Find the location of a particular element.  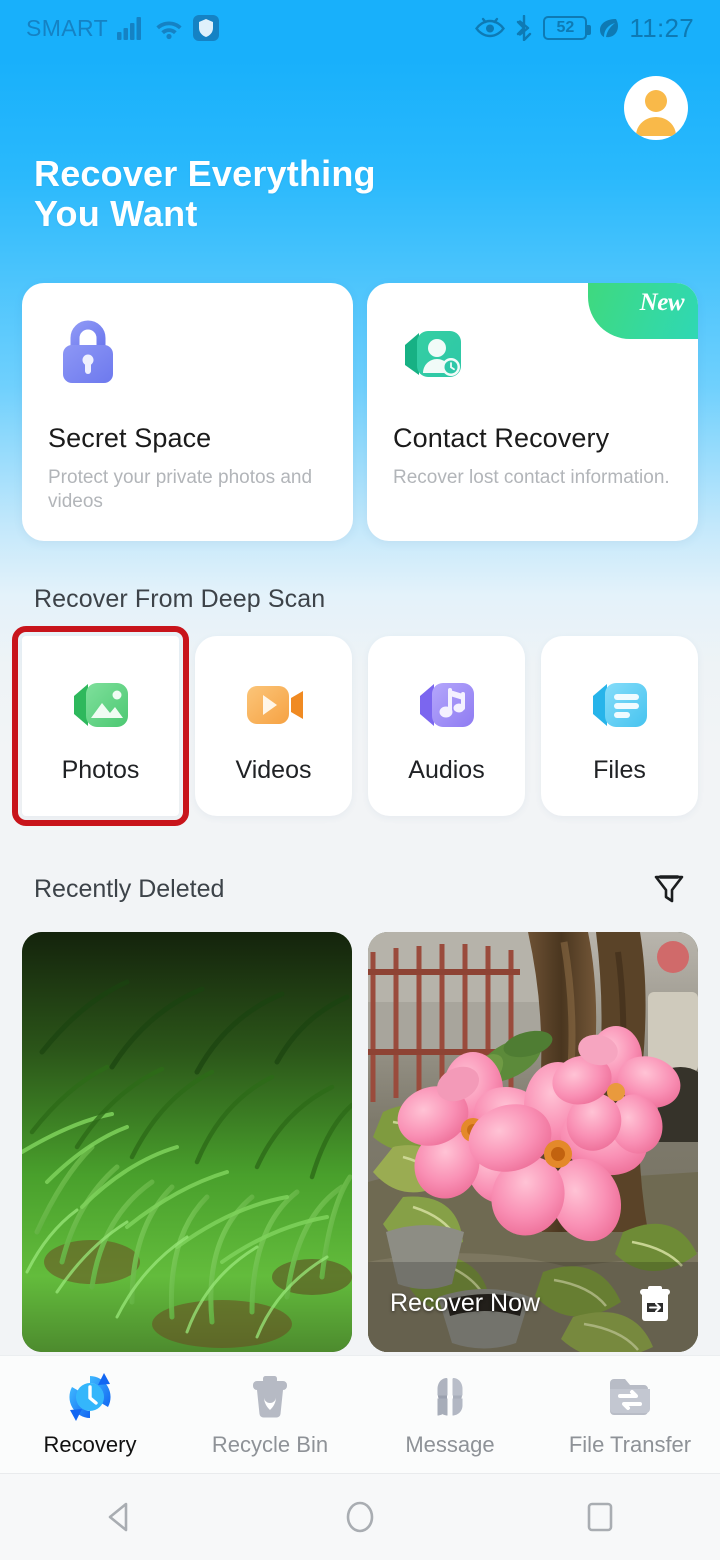

tab-label: Recycle Bin is located at coordinates (270, 1444).